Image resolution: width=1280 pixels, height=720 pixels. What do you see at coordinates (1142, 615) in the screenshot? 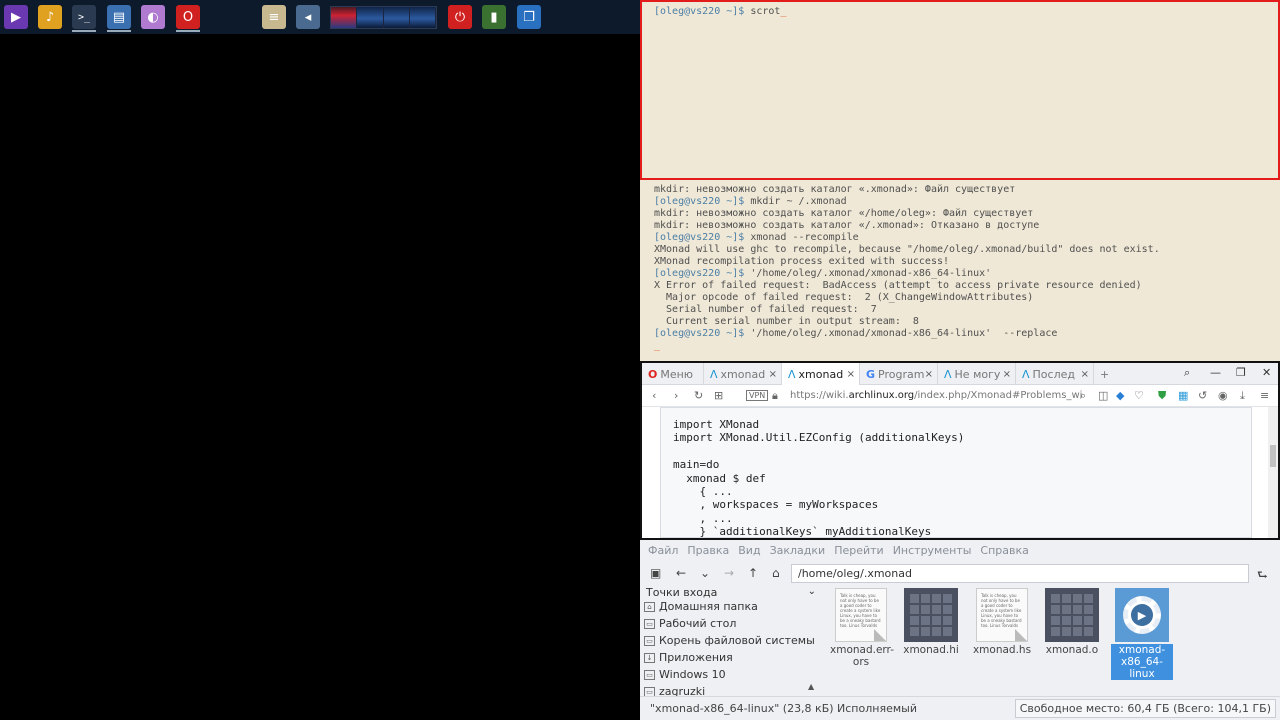
I see `gear-icon: ▶` at bounding box center [1142, 615].